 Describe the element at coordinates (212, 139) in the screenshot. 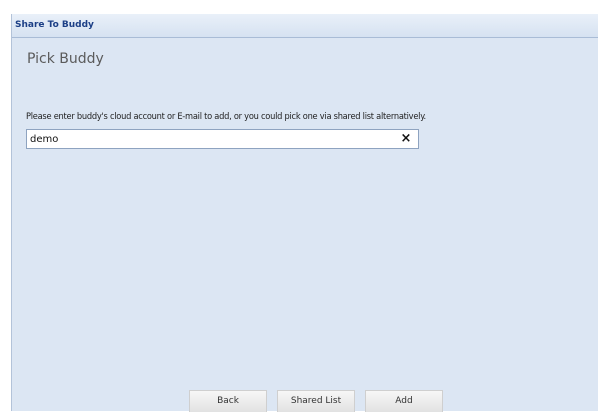

I see `buddy-input` at that location.